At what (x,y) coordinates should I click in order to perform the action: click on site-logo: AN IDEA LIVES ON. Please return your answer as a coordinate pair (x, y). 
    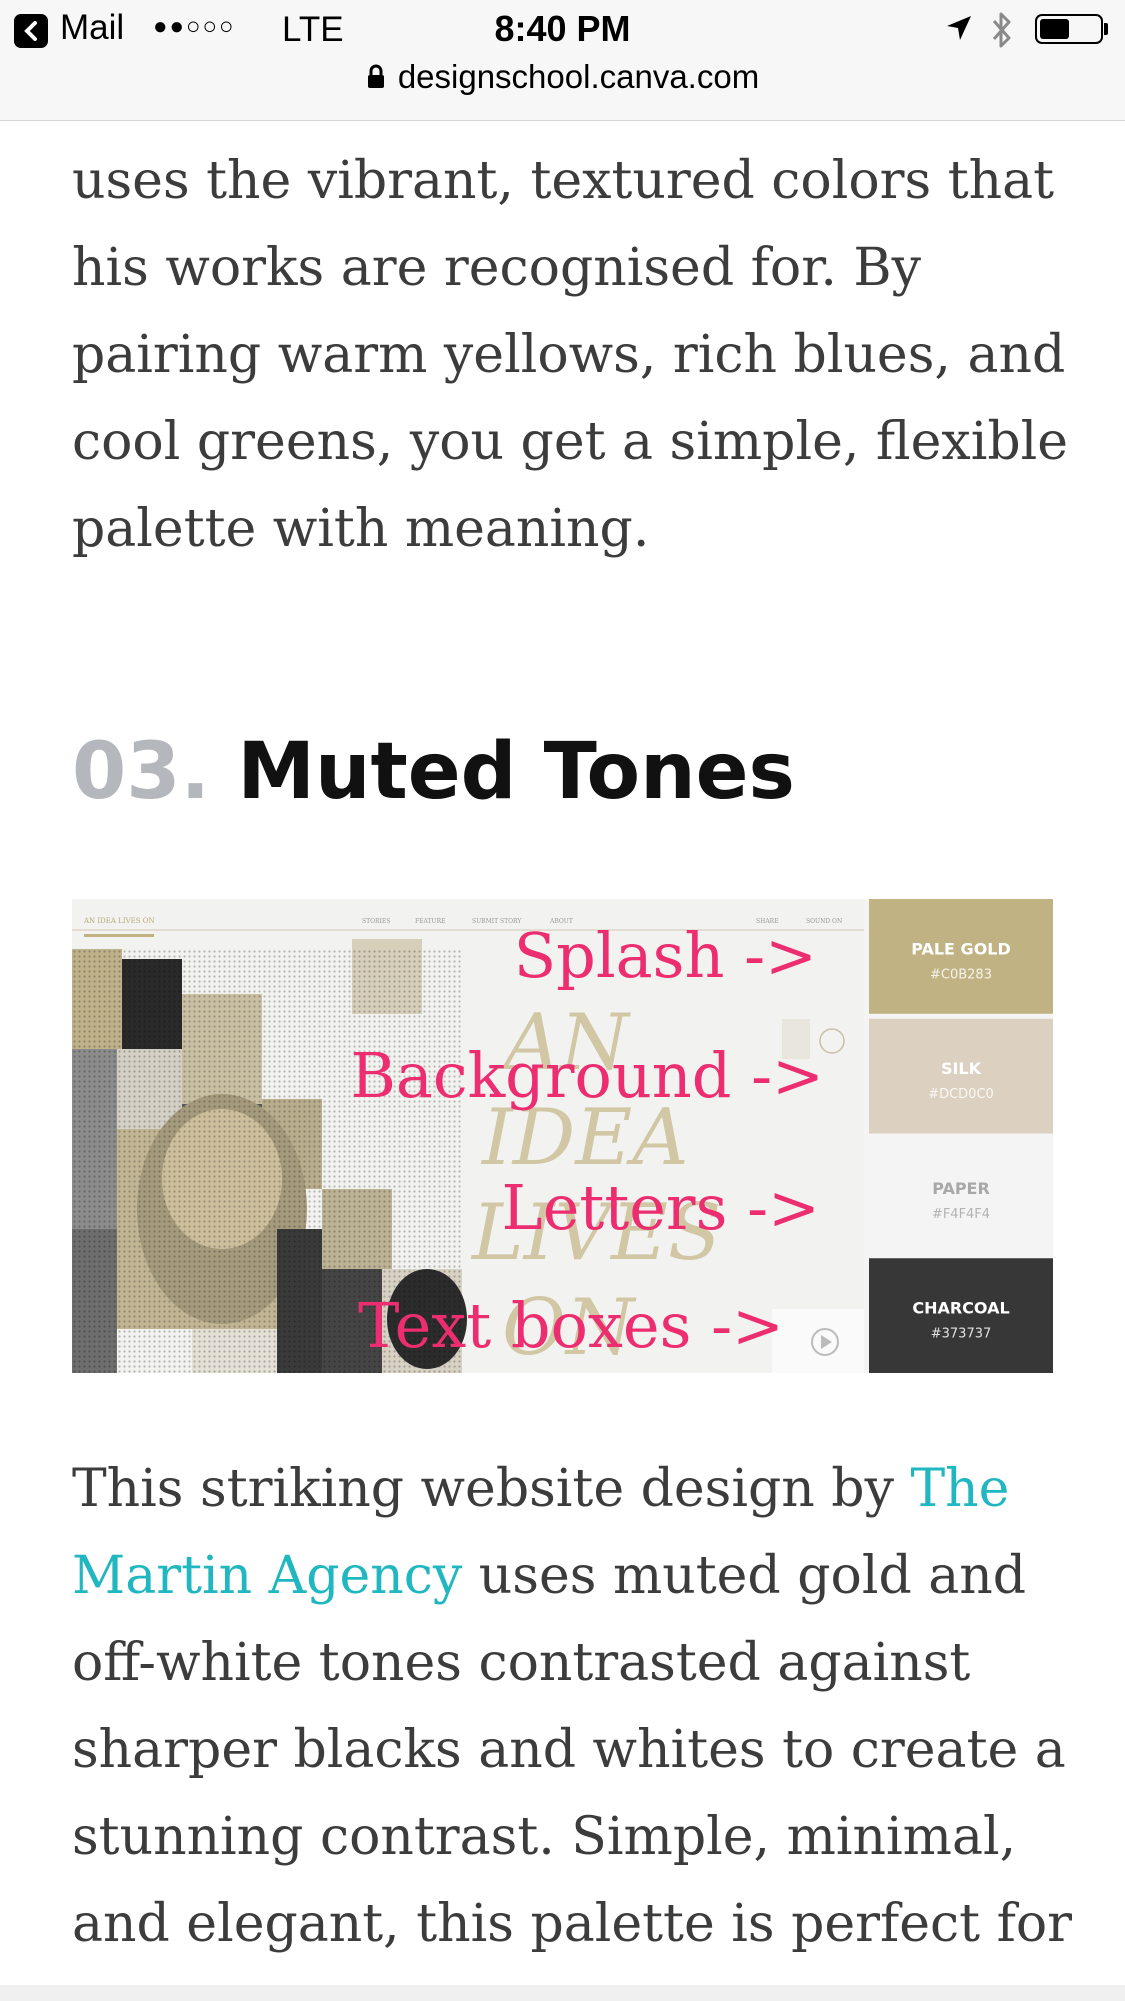
    Looking at the image, I should click on (119, 921).